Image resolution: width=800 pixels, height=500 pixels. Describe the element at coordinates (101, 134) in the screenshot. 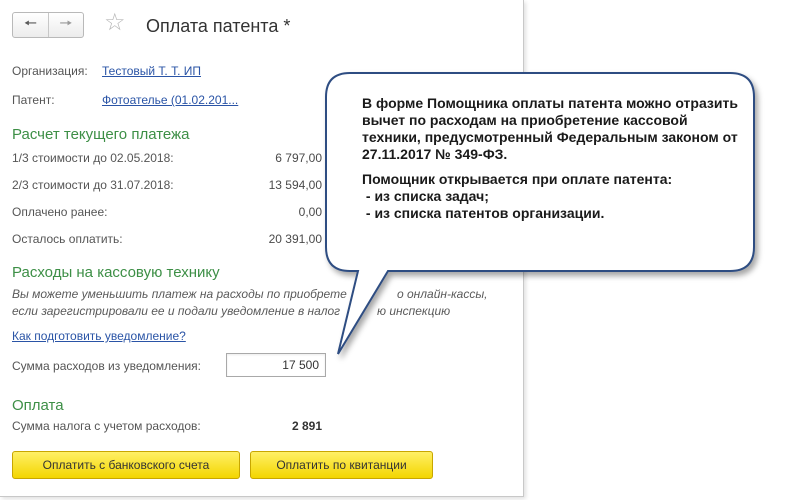

I see `current-payment-heading: Расчет текущего платежа` at that location.